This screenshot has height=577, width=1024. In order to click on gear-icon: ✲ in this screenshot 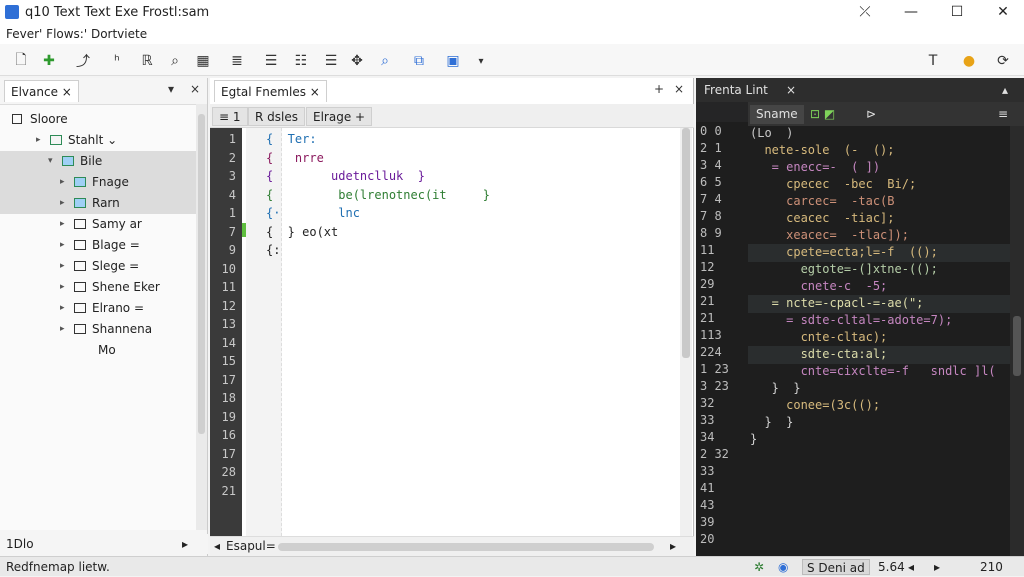, I will do `click(759, 567)`.